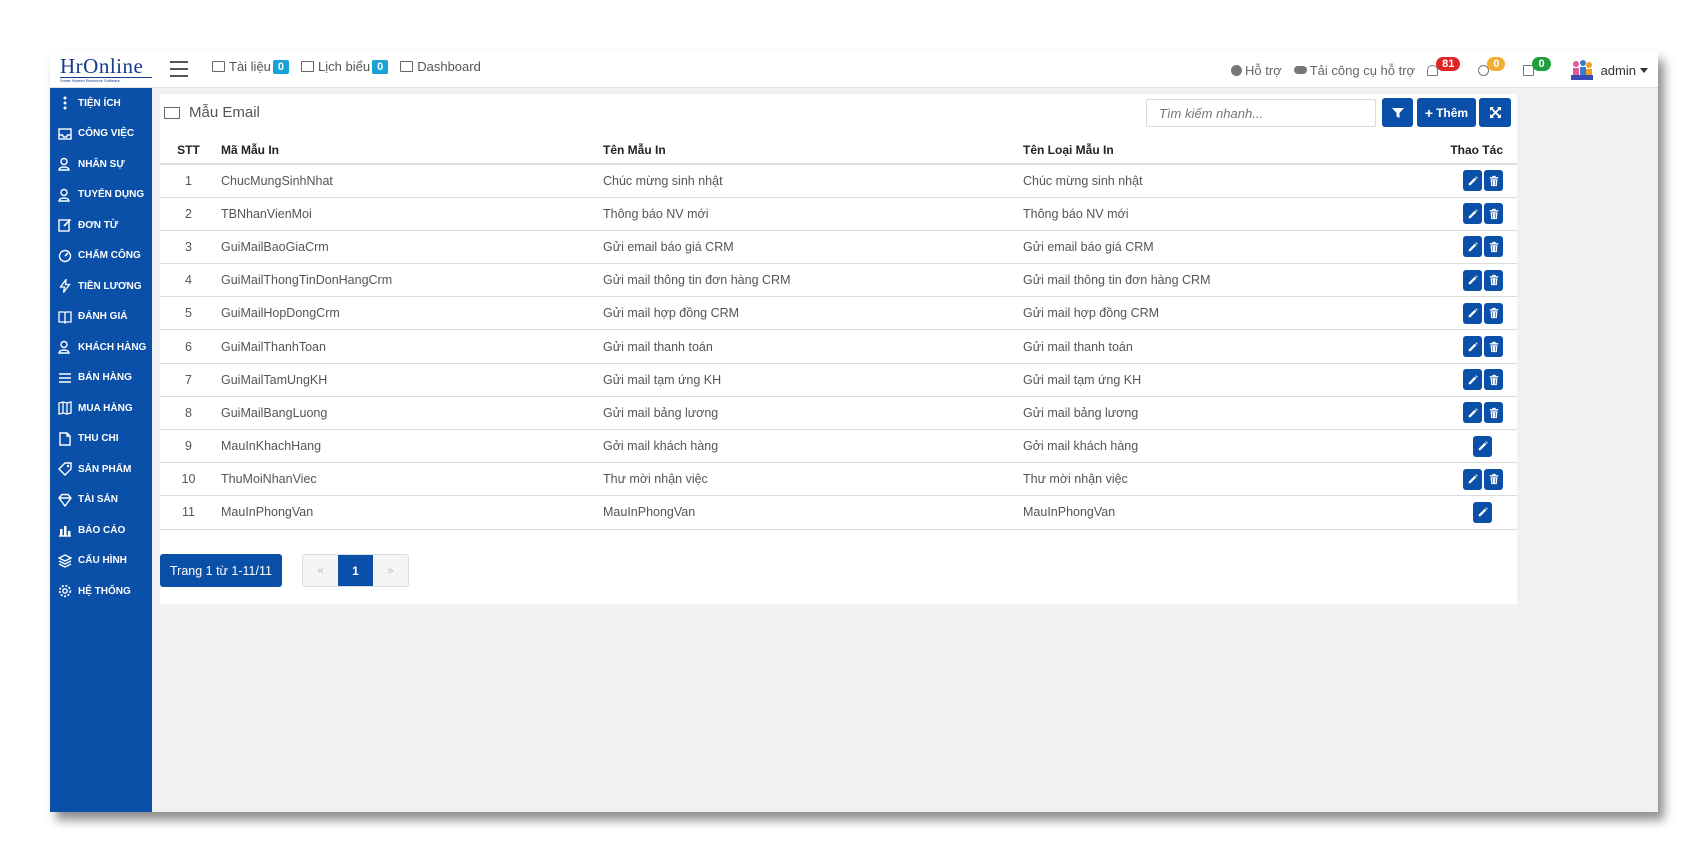 This screenshot has width=1700, height=860. I want to click on sidebar-item: CẤU HÌNH, so click(101, 561).